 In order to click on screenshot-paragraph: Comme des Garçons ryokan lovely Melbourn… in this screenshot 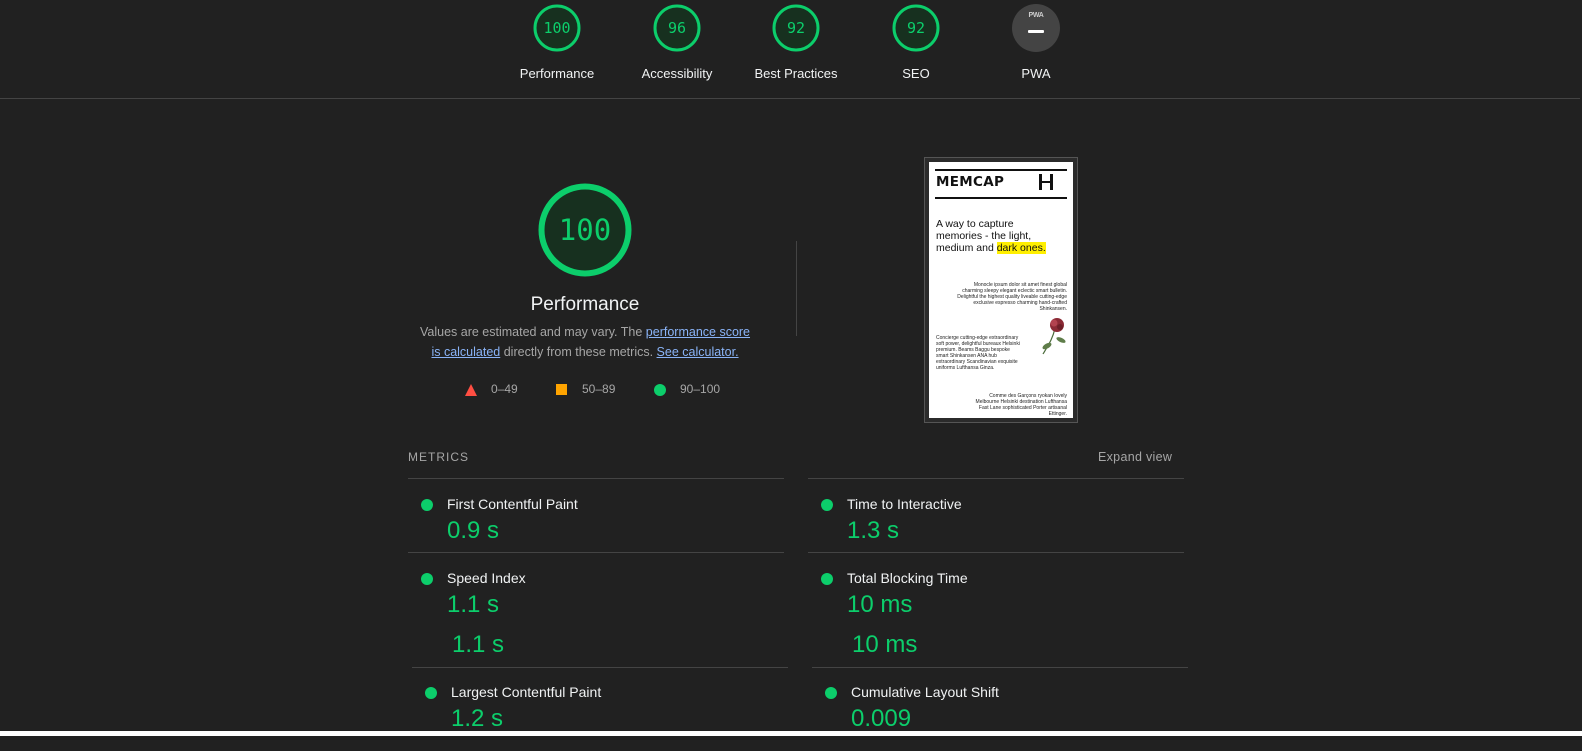, I will do `click(1021, 405)`.